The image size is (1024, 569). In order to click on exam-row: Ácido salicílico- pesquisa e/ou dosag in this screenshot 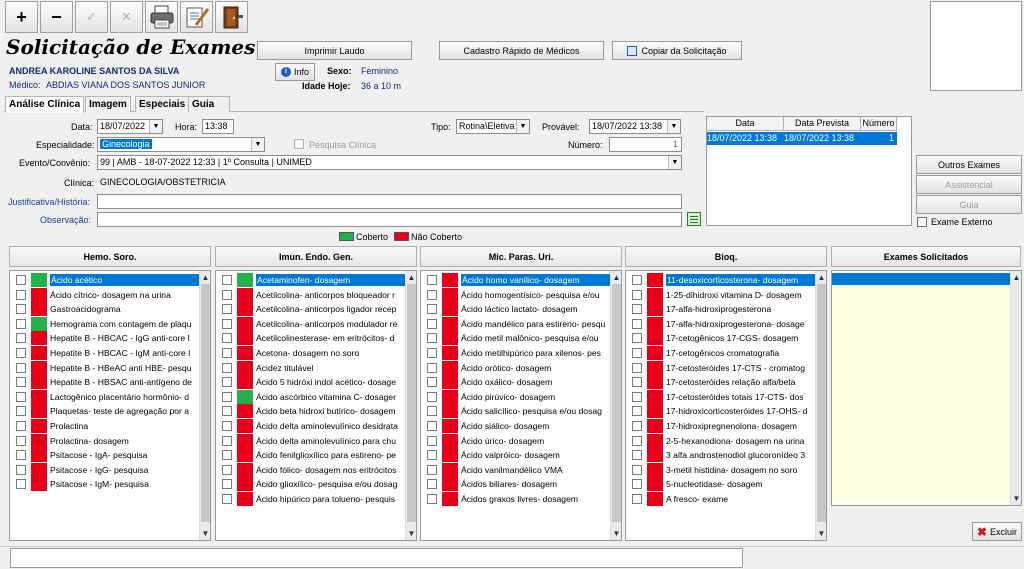, I will do `click(521, 411)`.